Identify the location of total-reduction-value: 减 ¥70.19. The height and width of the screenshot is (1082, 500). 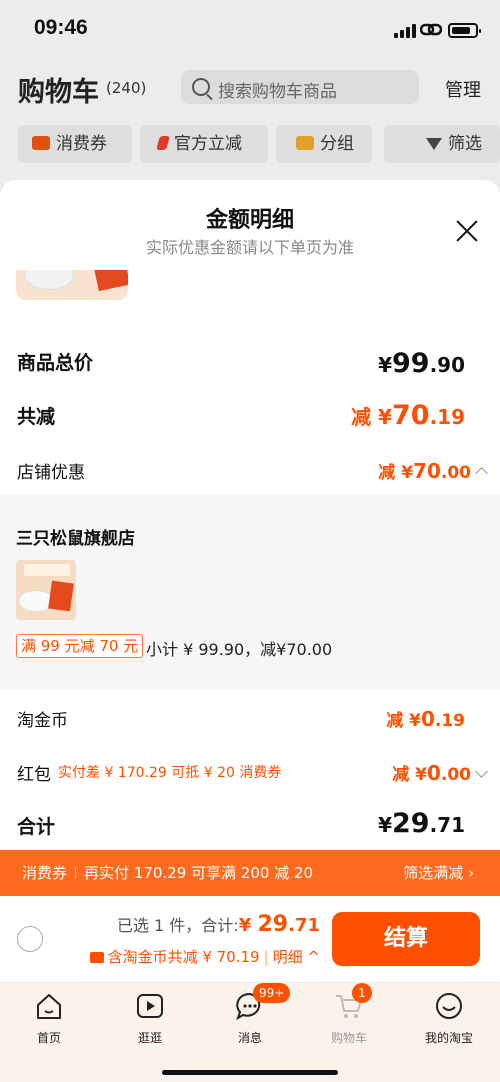
(408, 415).